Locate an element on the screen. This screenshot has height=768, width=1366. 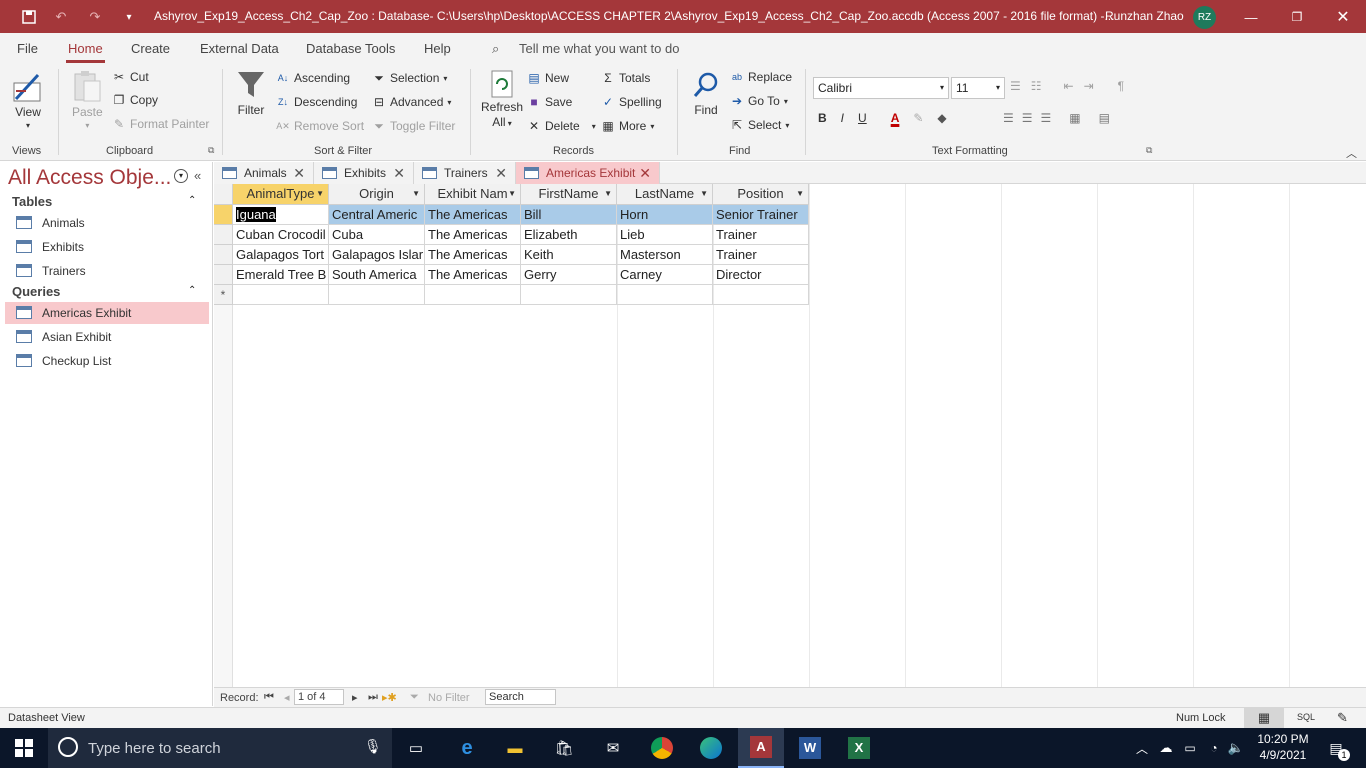
table-cell: Emerald Tree B is located at coordinates (281, 275).